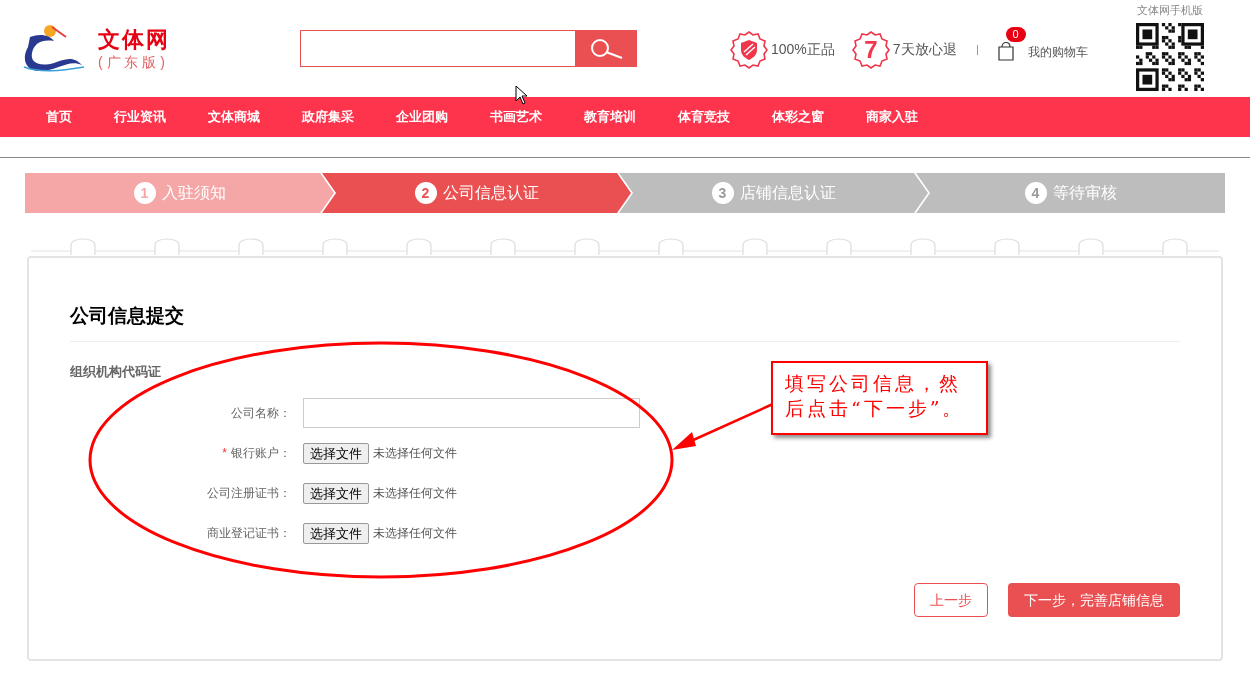 The height and width of the screenshot is (680, 1250). Describe the element at coordinates (224, 453) in the screenshot. I see `required-mark: *` at that location.